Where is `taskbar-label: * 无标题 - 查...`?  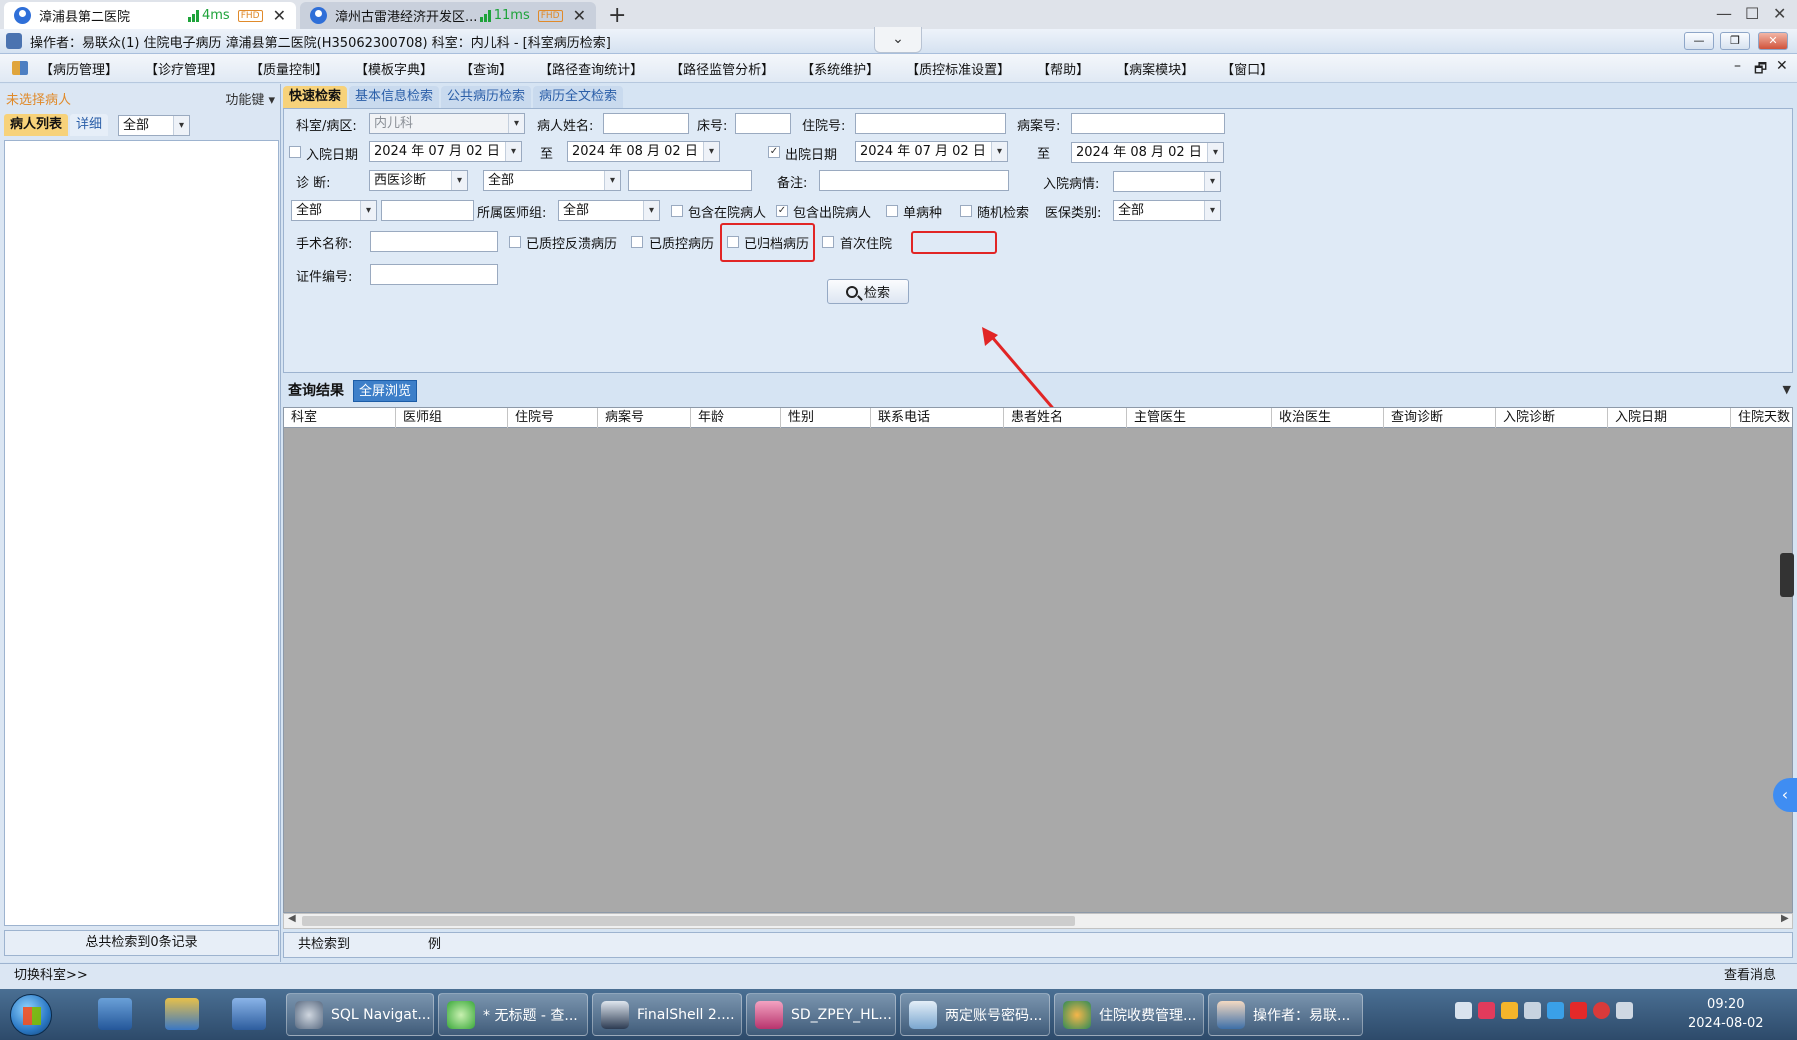
taskbar-label: * 无标题 - 查... is located at coordinates (530, 1015).